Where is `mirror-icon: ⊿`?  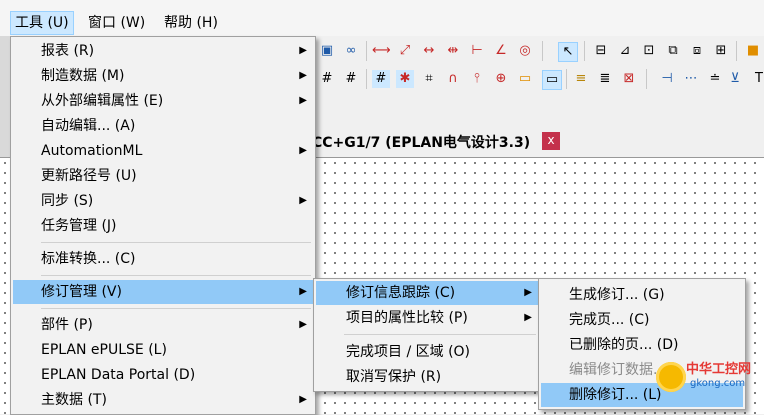 mirror-icon: ⊿ is located at coordinates (625, 51).